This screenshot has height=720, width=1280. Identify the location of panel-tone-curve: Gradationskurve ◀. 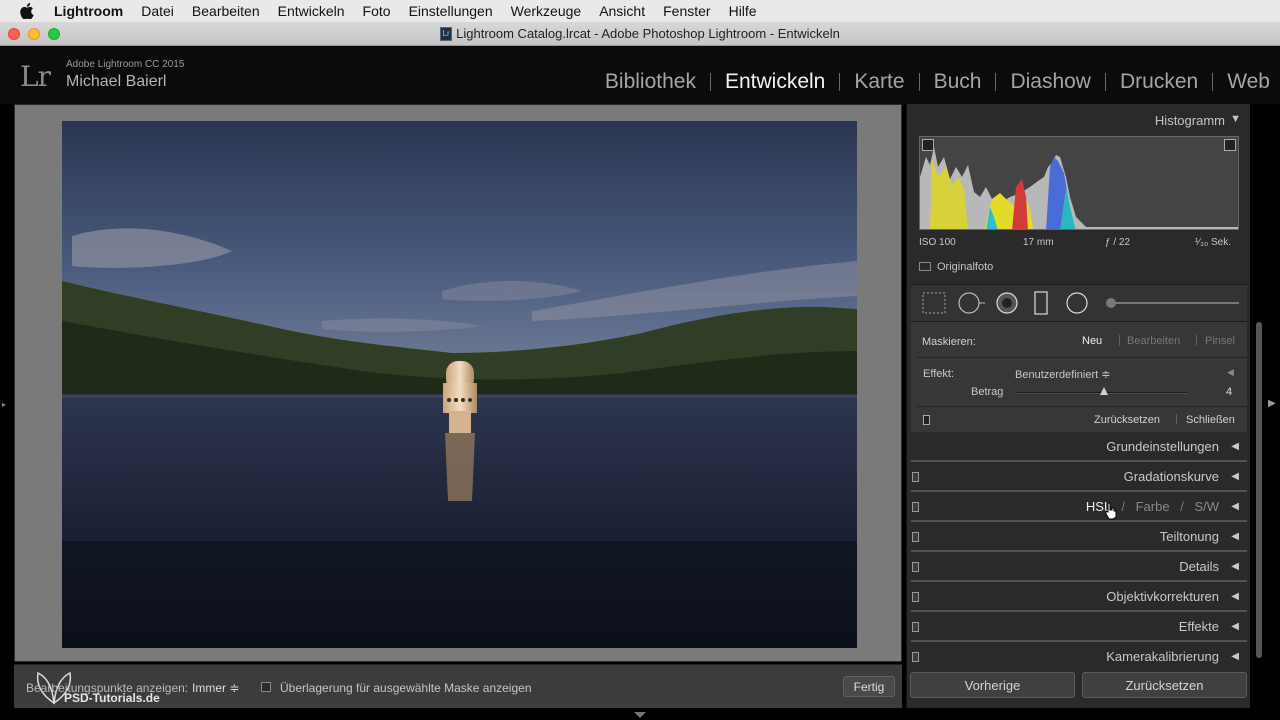
(1079, 477).